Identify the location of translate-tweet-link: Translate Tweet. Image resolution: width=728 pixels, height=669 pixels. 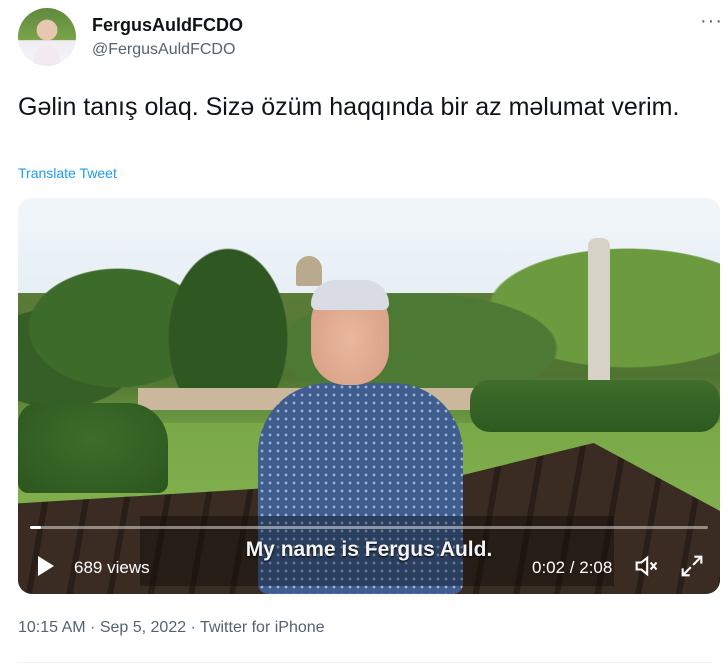
(67, 173).